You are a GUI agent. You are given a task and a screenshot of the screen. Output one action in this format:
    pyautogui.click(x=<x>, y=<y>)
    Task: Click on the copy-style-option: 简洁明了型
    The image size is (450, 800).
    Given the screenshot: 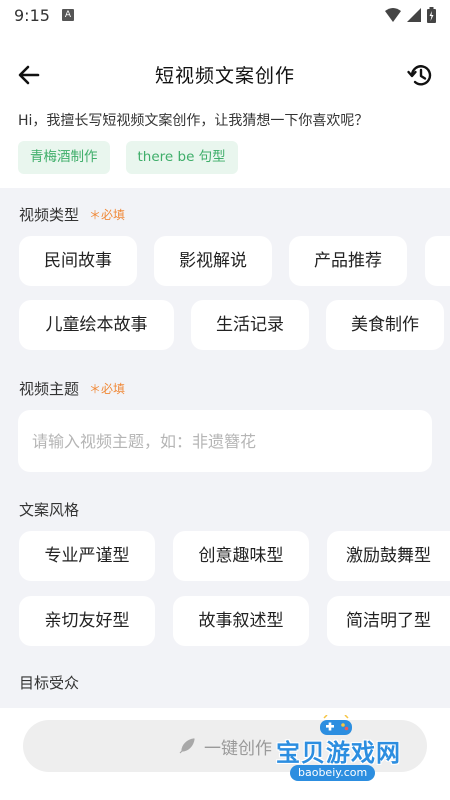 What is the action you would take?
    pyautogui.click(x=388, y=621)
    